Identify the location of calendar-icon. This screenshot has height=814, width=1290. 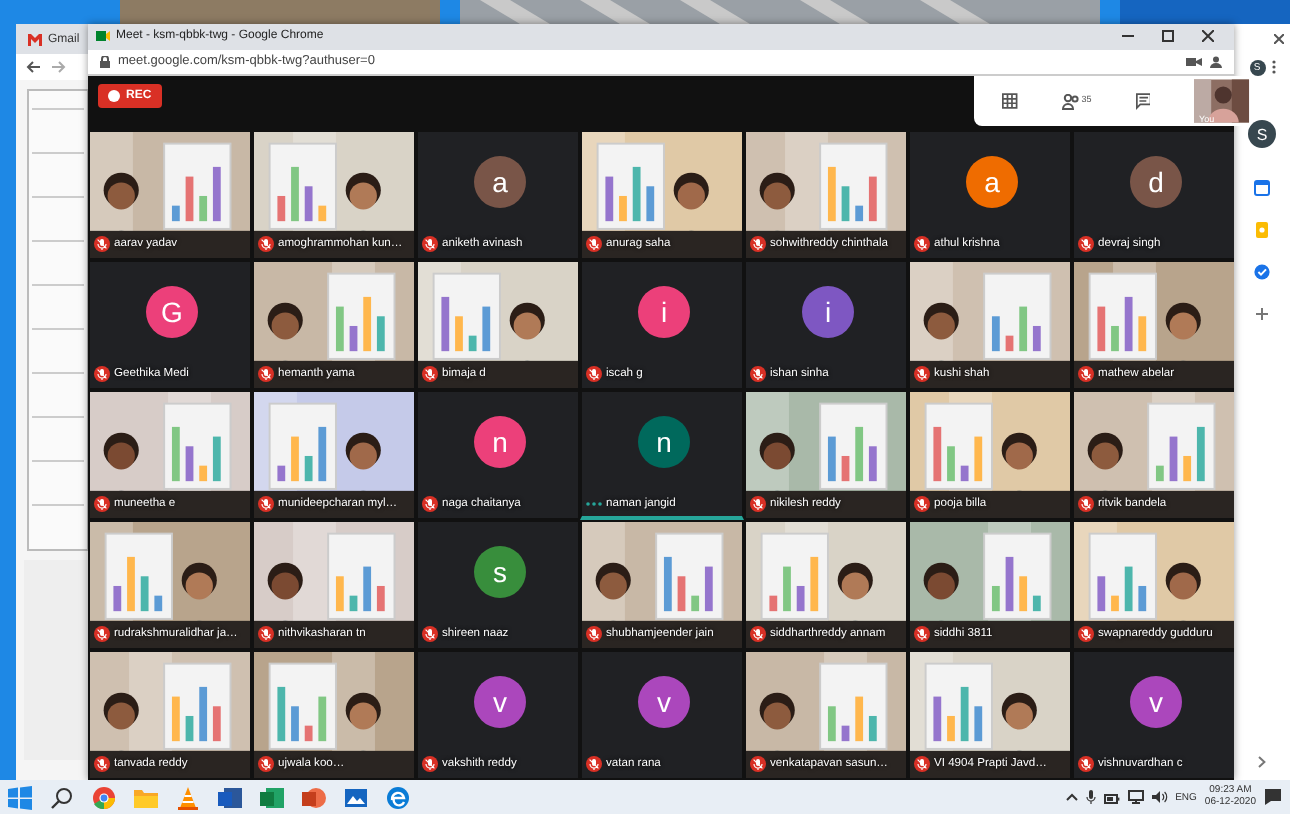
(1262, 188).